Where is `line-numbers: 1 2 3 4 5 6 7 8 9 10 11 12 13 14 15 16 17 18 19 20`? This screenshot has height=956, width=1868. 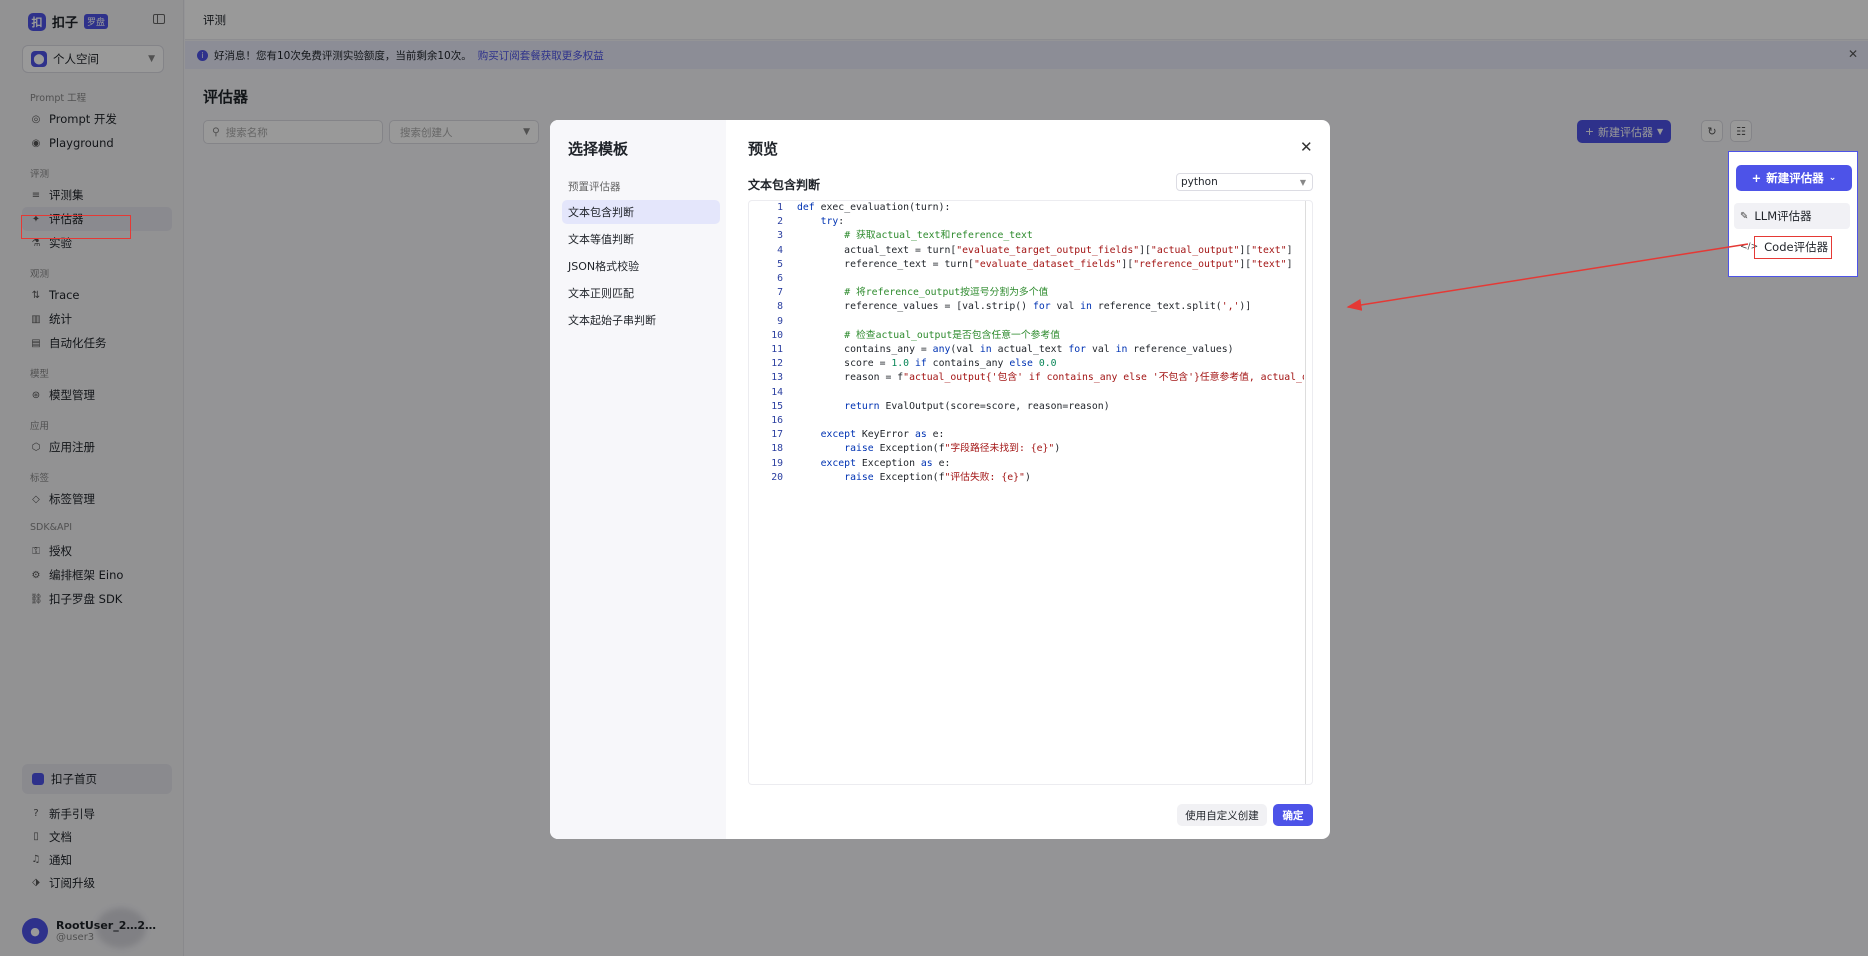 line-numbers: 1 2 3 4 5 6 7 8 9 10 11 12 13 14 15 16 17 18 19 20 is located at coordinates (777, 342).